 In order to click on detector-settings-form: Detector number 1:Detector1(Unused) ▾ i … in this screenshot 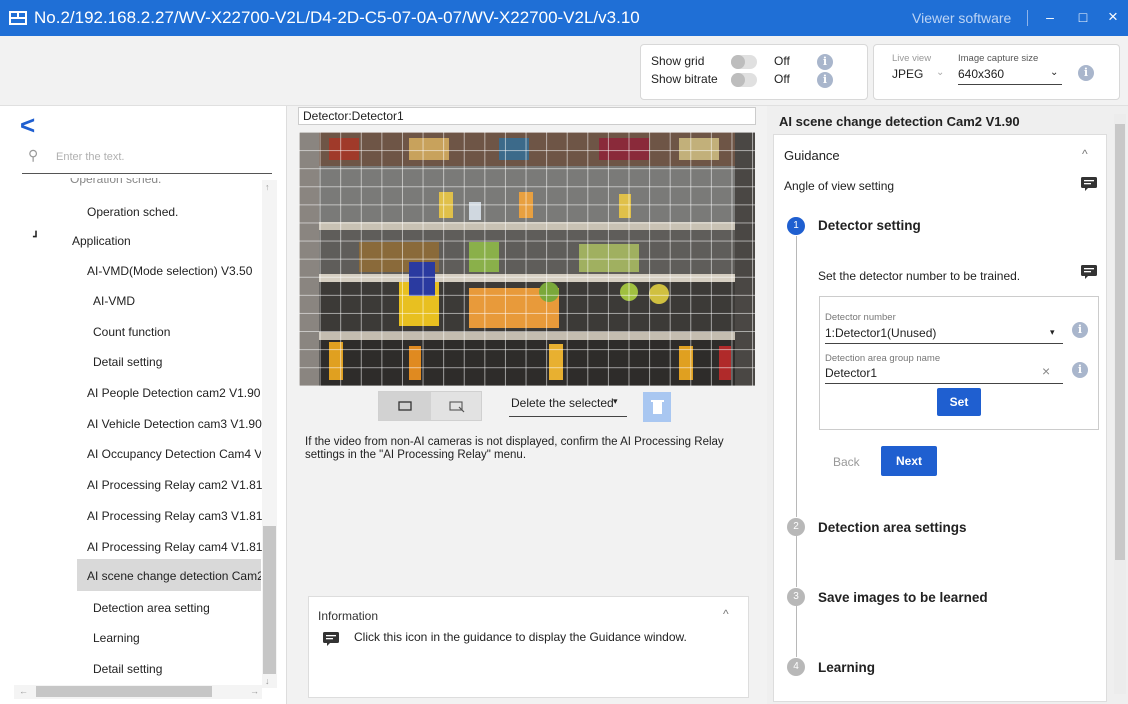, I will do `click(959, 363)`.